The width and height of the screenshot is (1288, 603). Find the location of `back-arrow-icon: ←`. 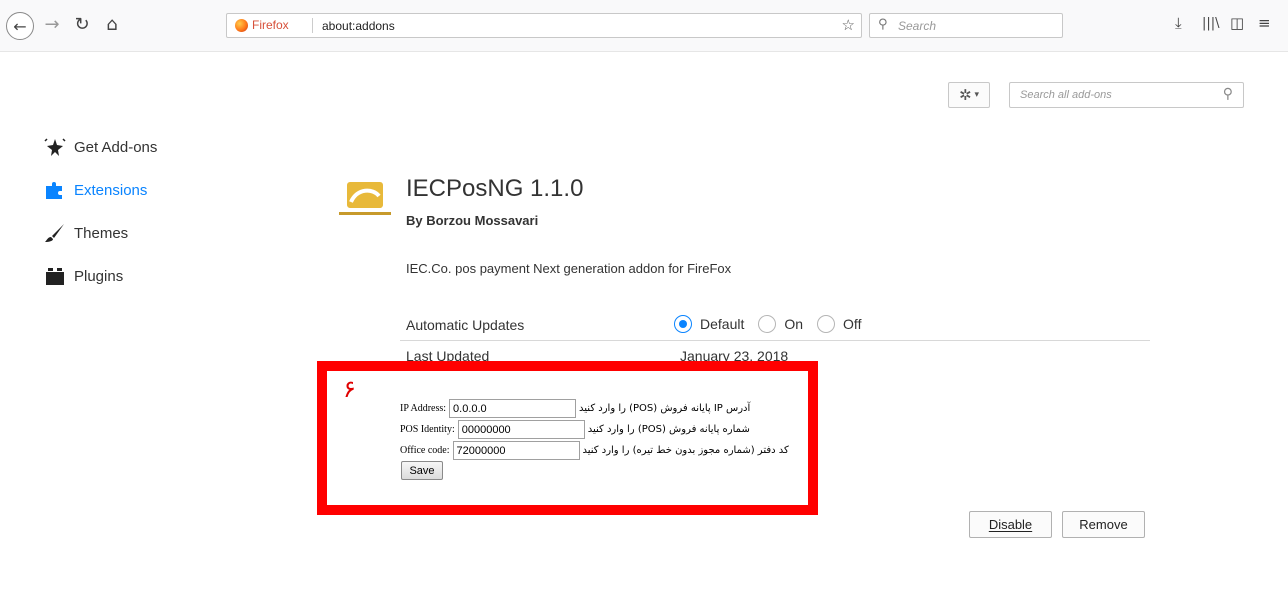

back-arrow-icon: ← is located at coordinates (20, 26).